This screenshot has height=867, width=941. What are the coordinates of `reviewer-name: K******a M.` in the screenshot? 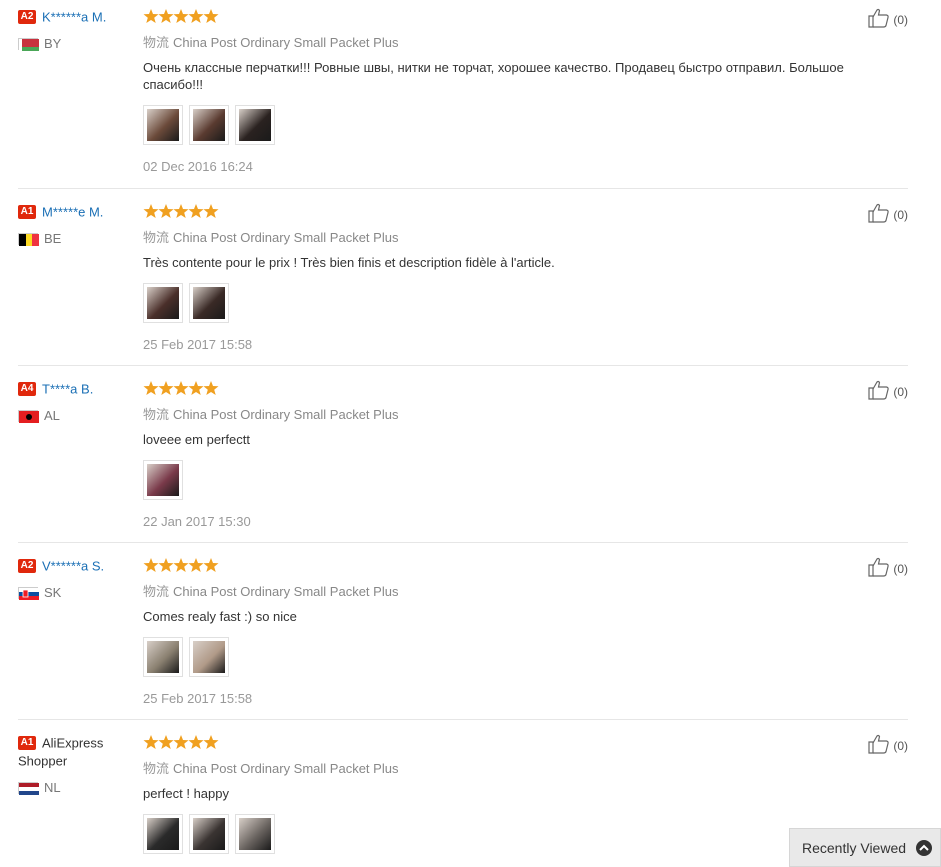 It's located at (74, 16).